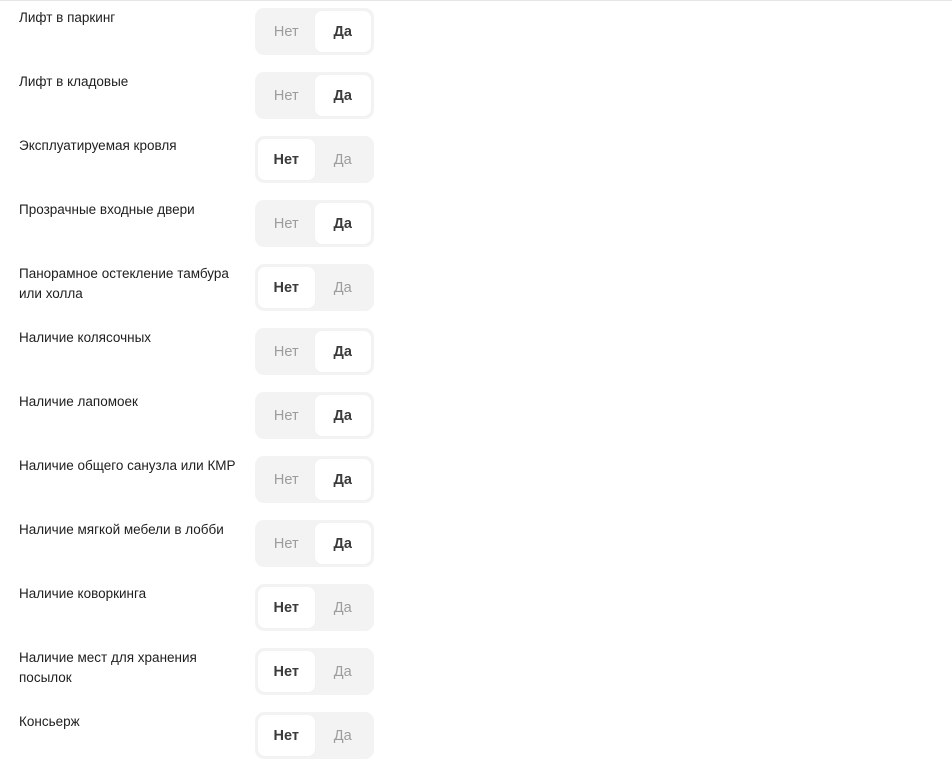 The height and width of the screenshot is (776, 952). I want to click on field-label: Эксплуатируемая кровля, so click(98, 145).